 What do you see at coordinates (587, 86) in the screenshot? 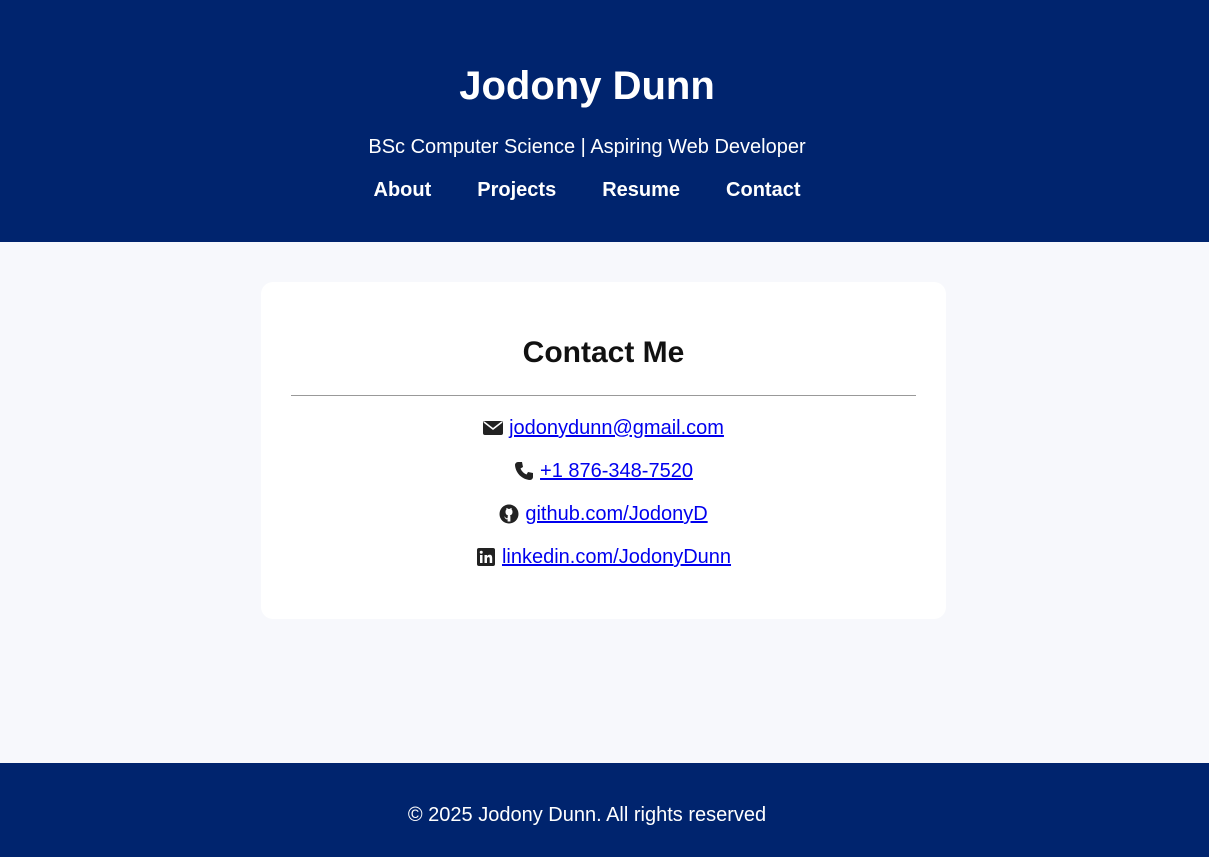
I see `site-title: Jodony Dunn` at bounding box center [587, 86].